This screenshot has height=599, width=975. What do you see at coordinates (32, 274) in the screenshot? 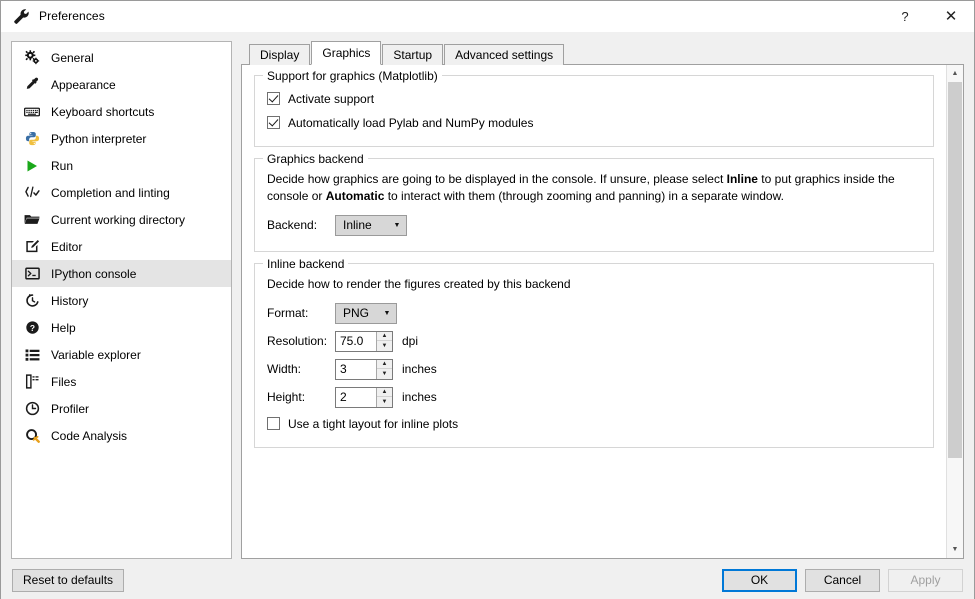
I see `console-icon` at bounding box center [32, 274].